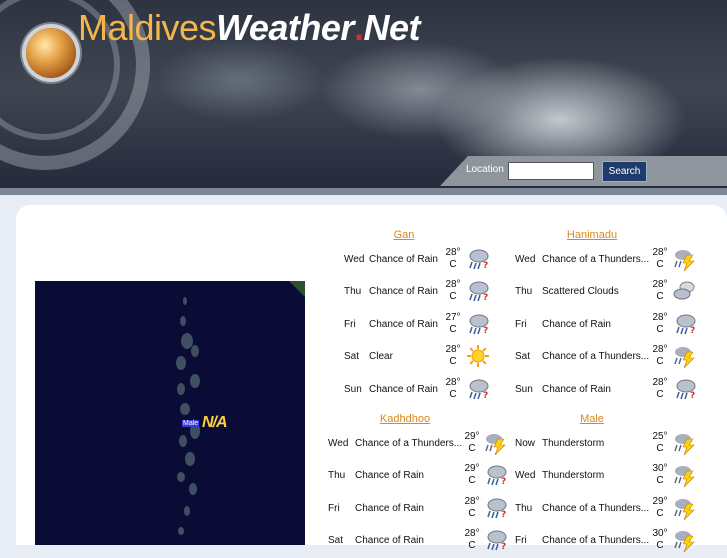 This screenshot has width=727, height=558. Describe the element at coordinates (525, 443) in the screenshot. I see `forecast-day: Now` at that location.